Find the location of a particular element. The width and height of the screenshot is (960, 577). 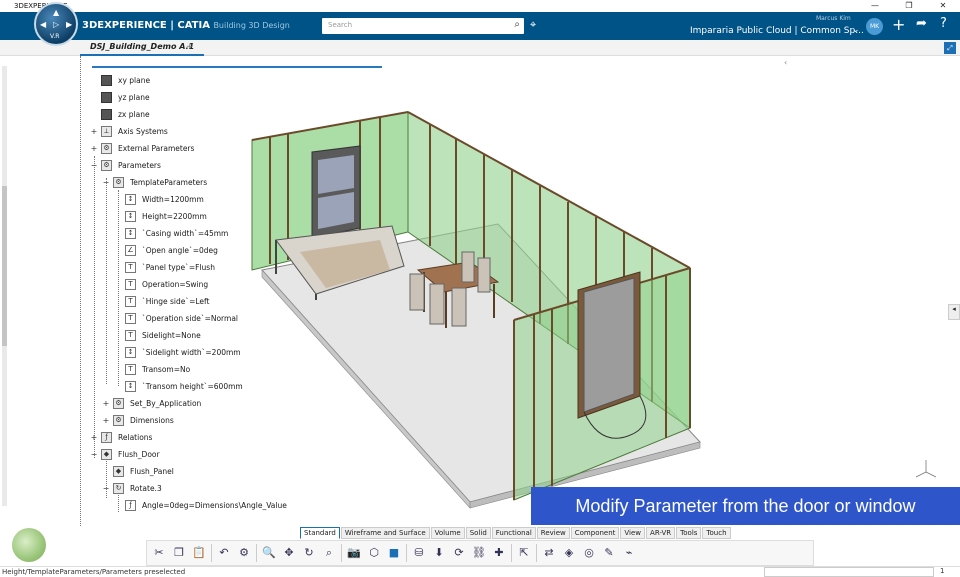

section-tab-solid: Solid is located at coordinates (478, 533).